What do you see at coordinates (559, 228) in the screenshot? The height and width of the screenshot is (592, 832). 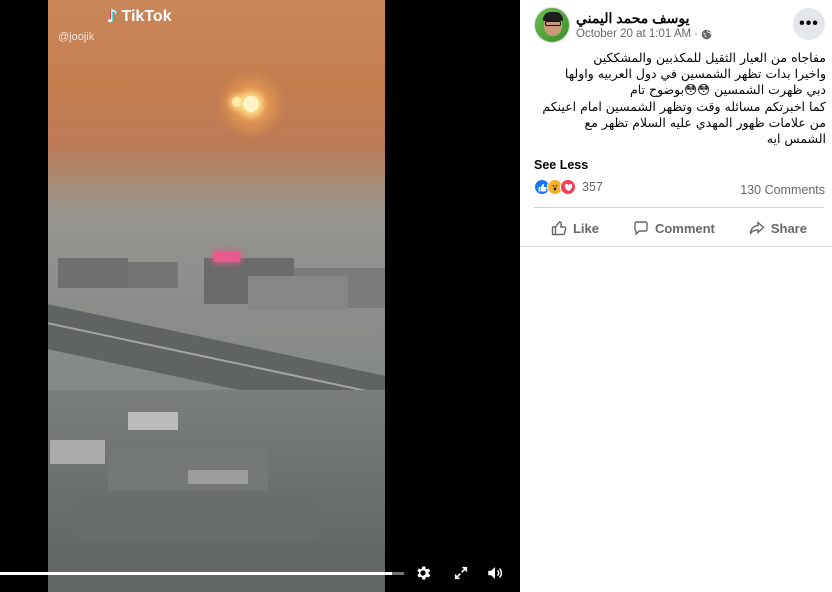 I see `thumbs-up-icon` at bounding box center [559, 228].